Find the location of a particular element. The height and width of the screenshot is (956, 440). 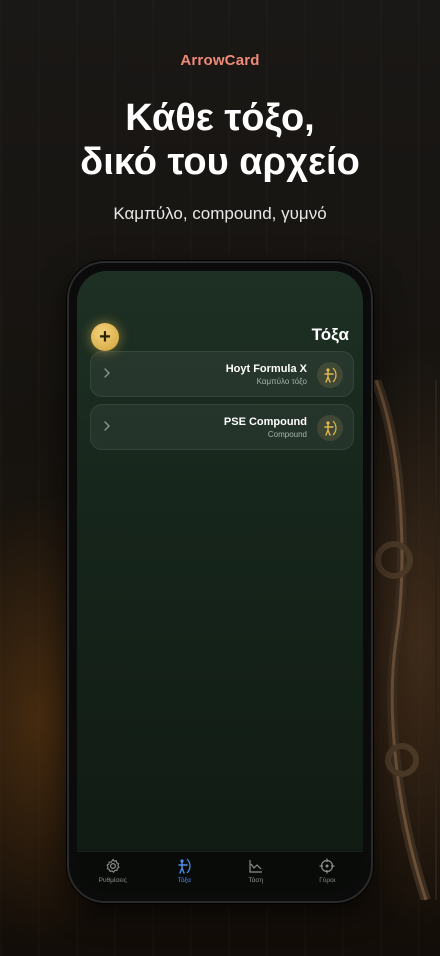

target-icon is located at coordinates (327, 866).